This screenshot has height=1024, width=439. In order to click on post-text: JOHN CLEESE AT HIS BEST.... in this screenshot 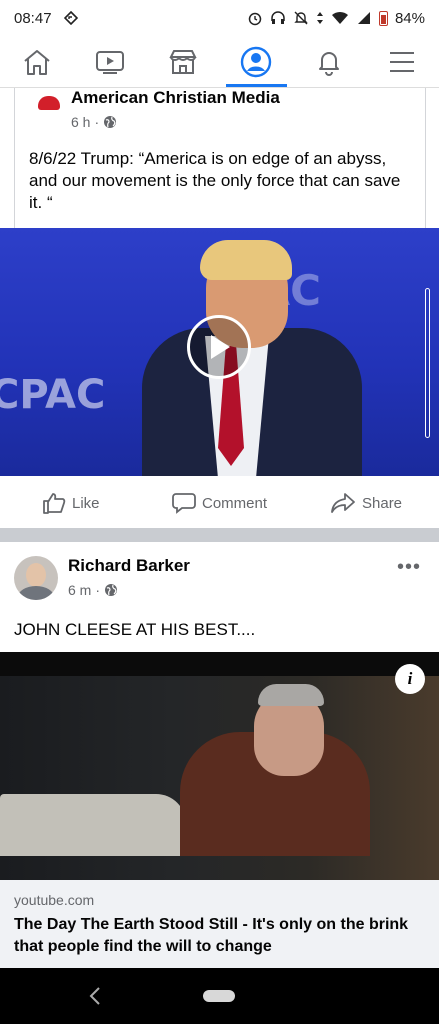, I will do `click(135, 629)`.